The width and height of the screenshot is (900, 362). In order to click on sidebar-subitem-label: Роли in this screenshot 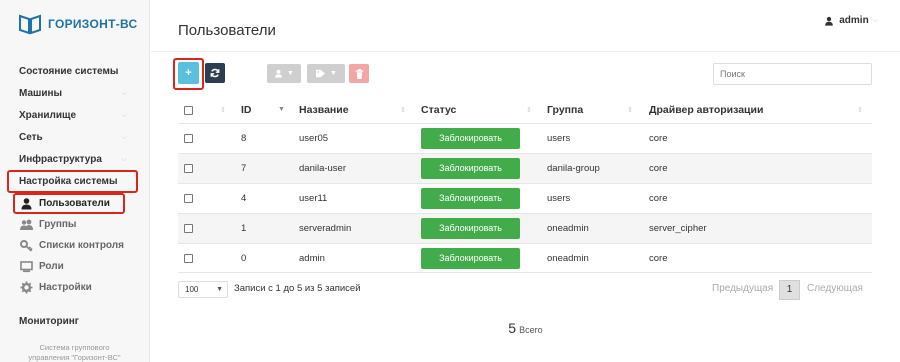, I will do `click(51, 266)`.